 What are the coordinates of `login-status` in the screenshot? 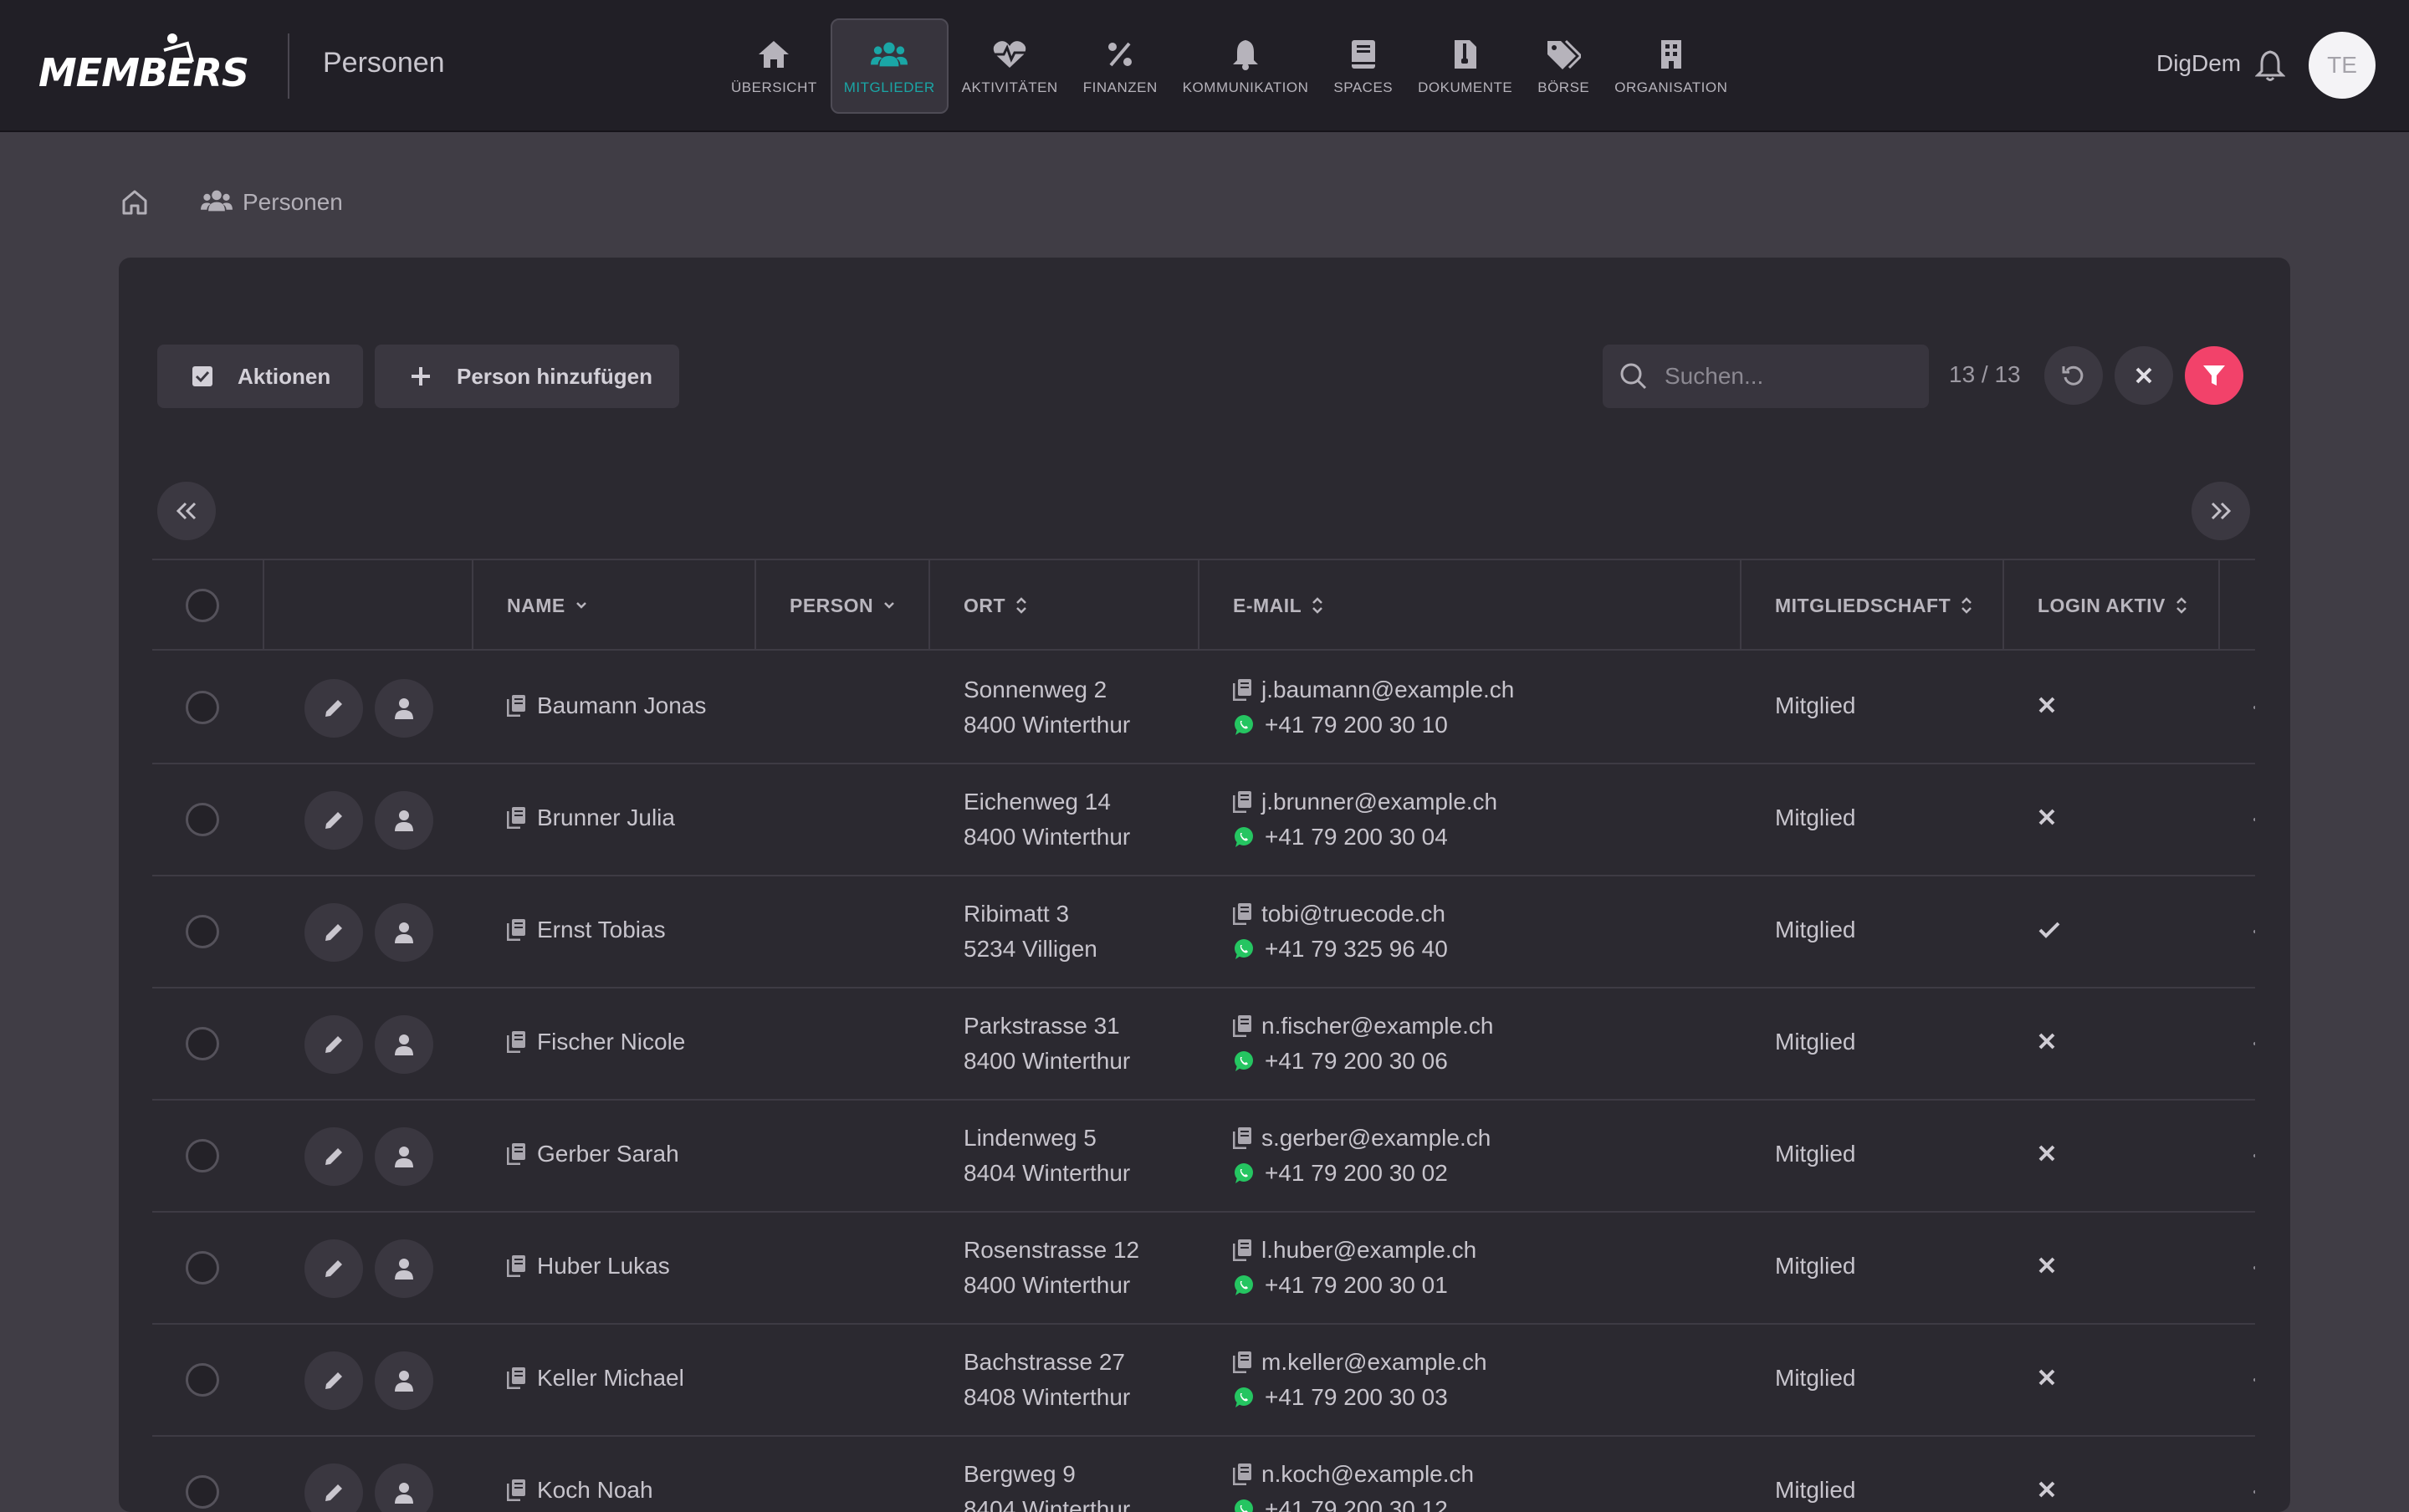 It's located at (2047, 707).